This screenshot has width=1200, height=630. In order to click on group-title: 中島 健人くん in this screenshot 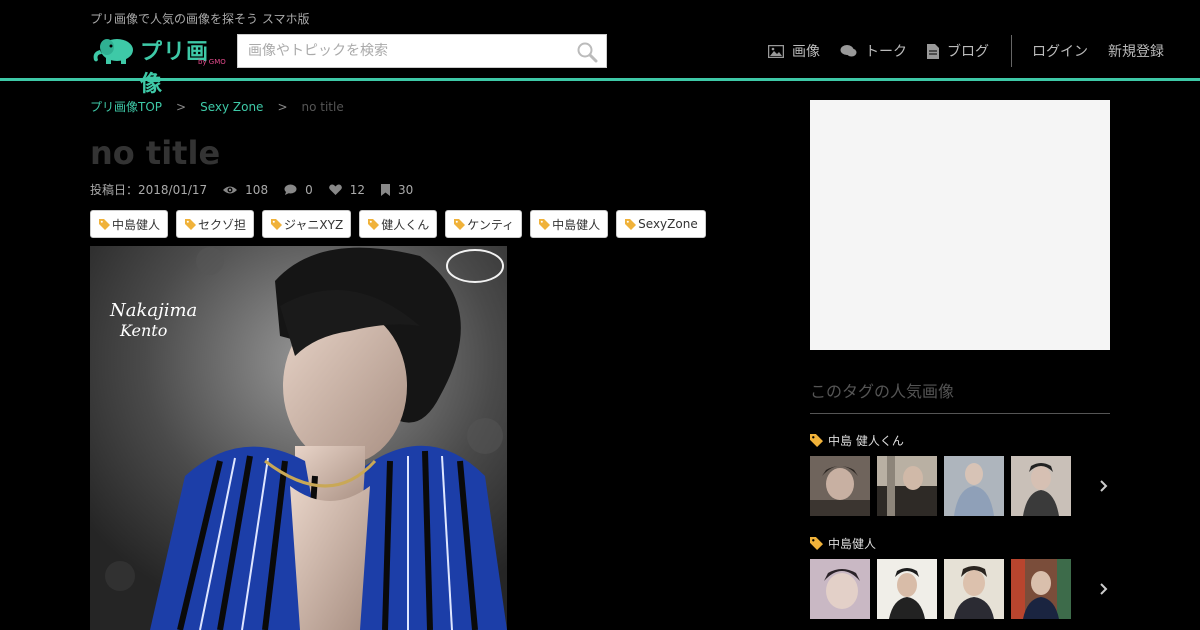, I will do `click(960, 440)`.